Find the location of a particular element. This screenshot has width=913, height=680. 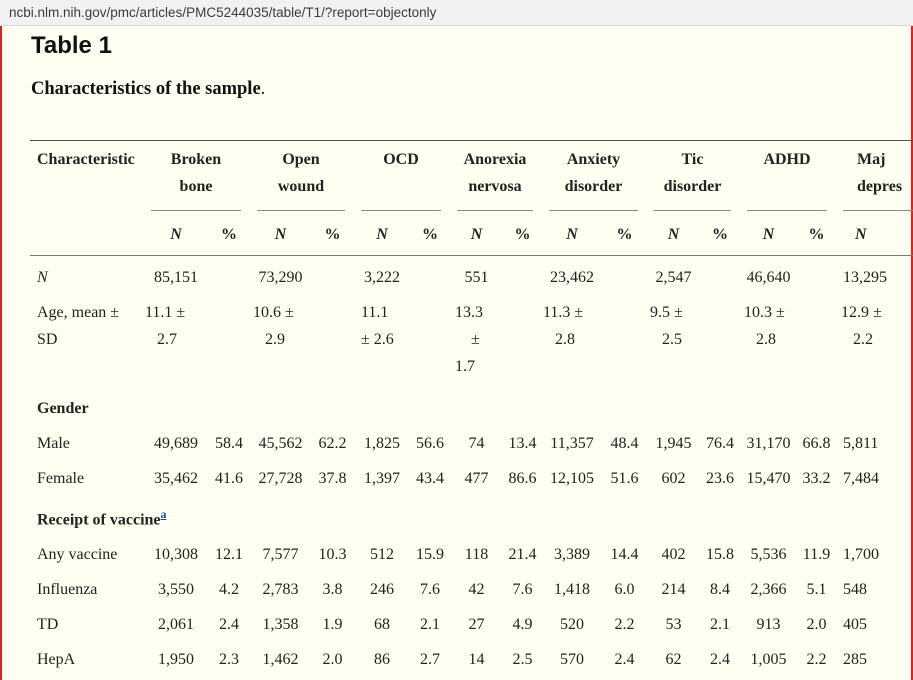

table-cell: 1,418 is located at coordinates (572, 589).